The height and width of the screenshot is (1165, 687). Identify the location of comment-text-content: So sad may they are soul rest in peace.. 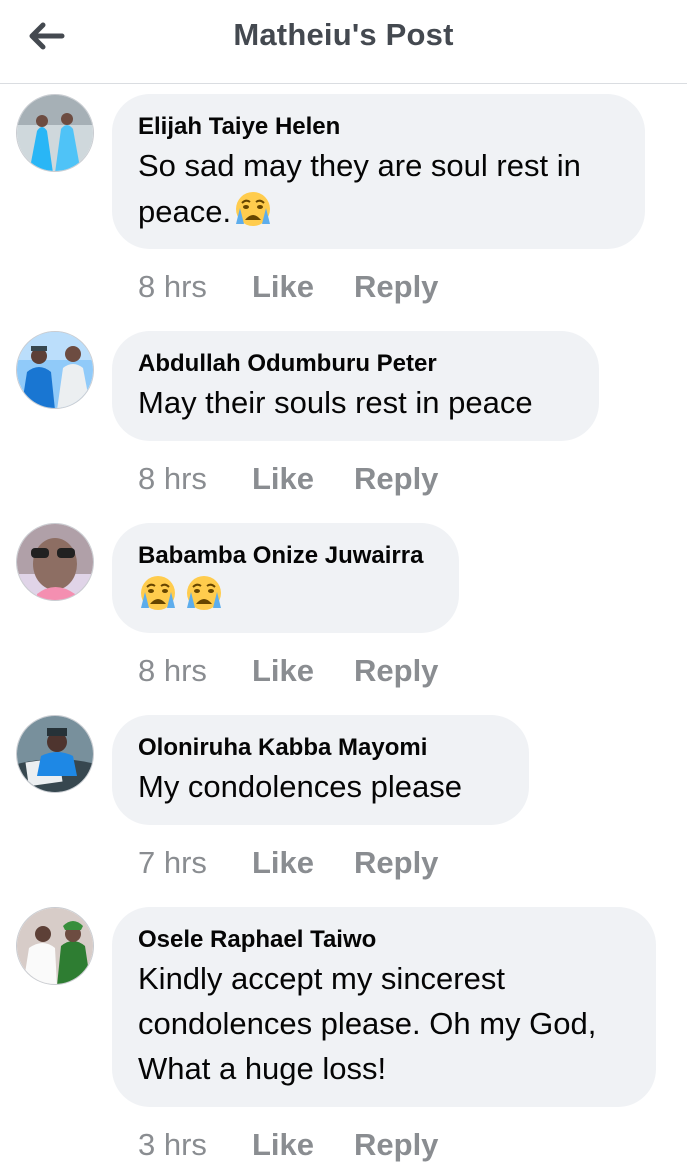
(359, 188).